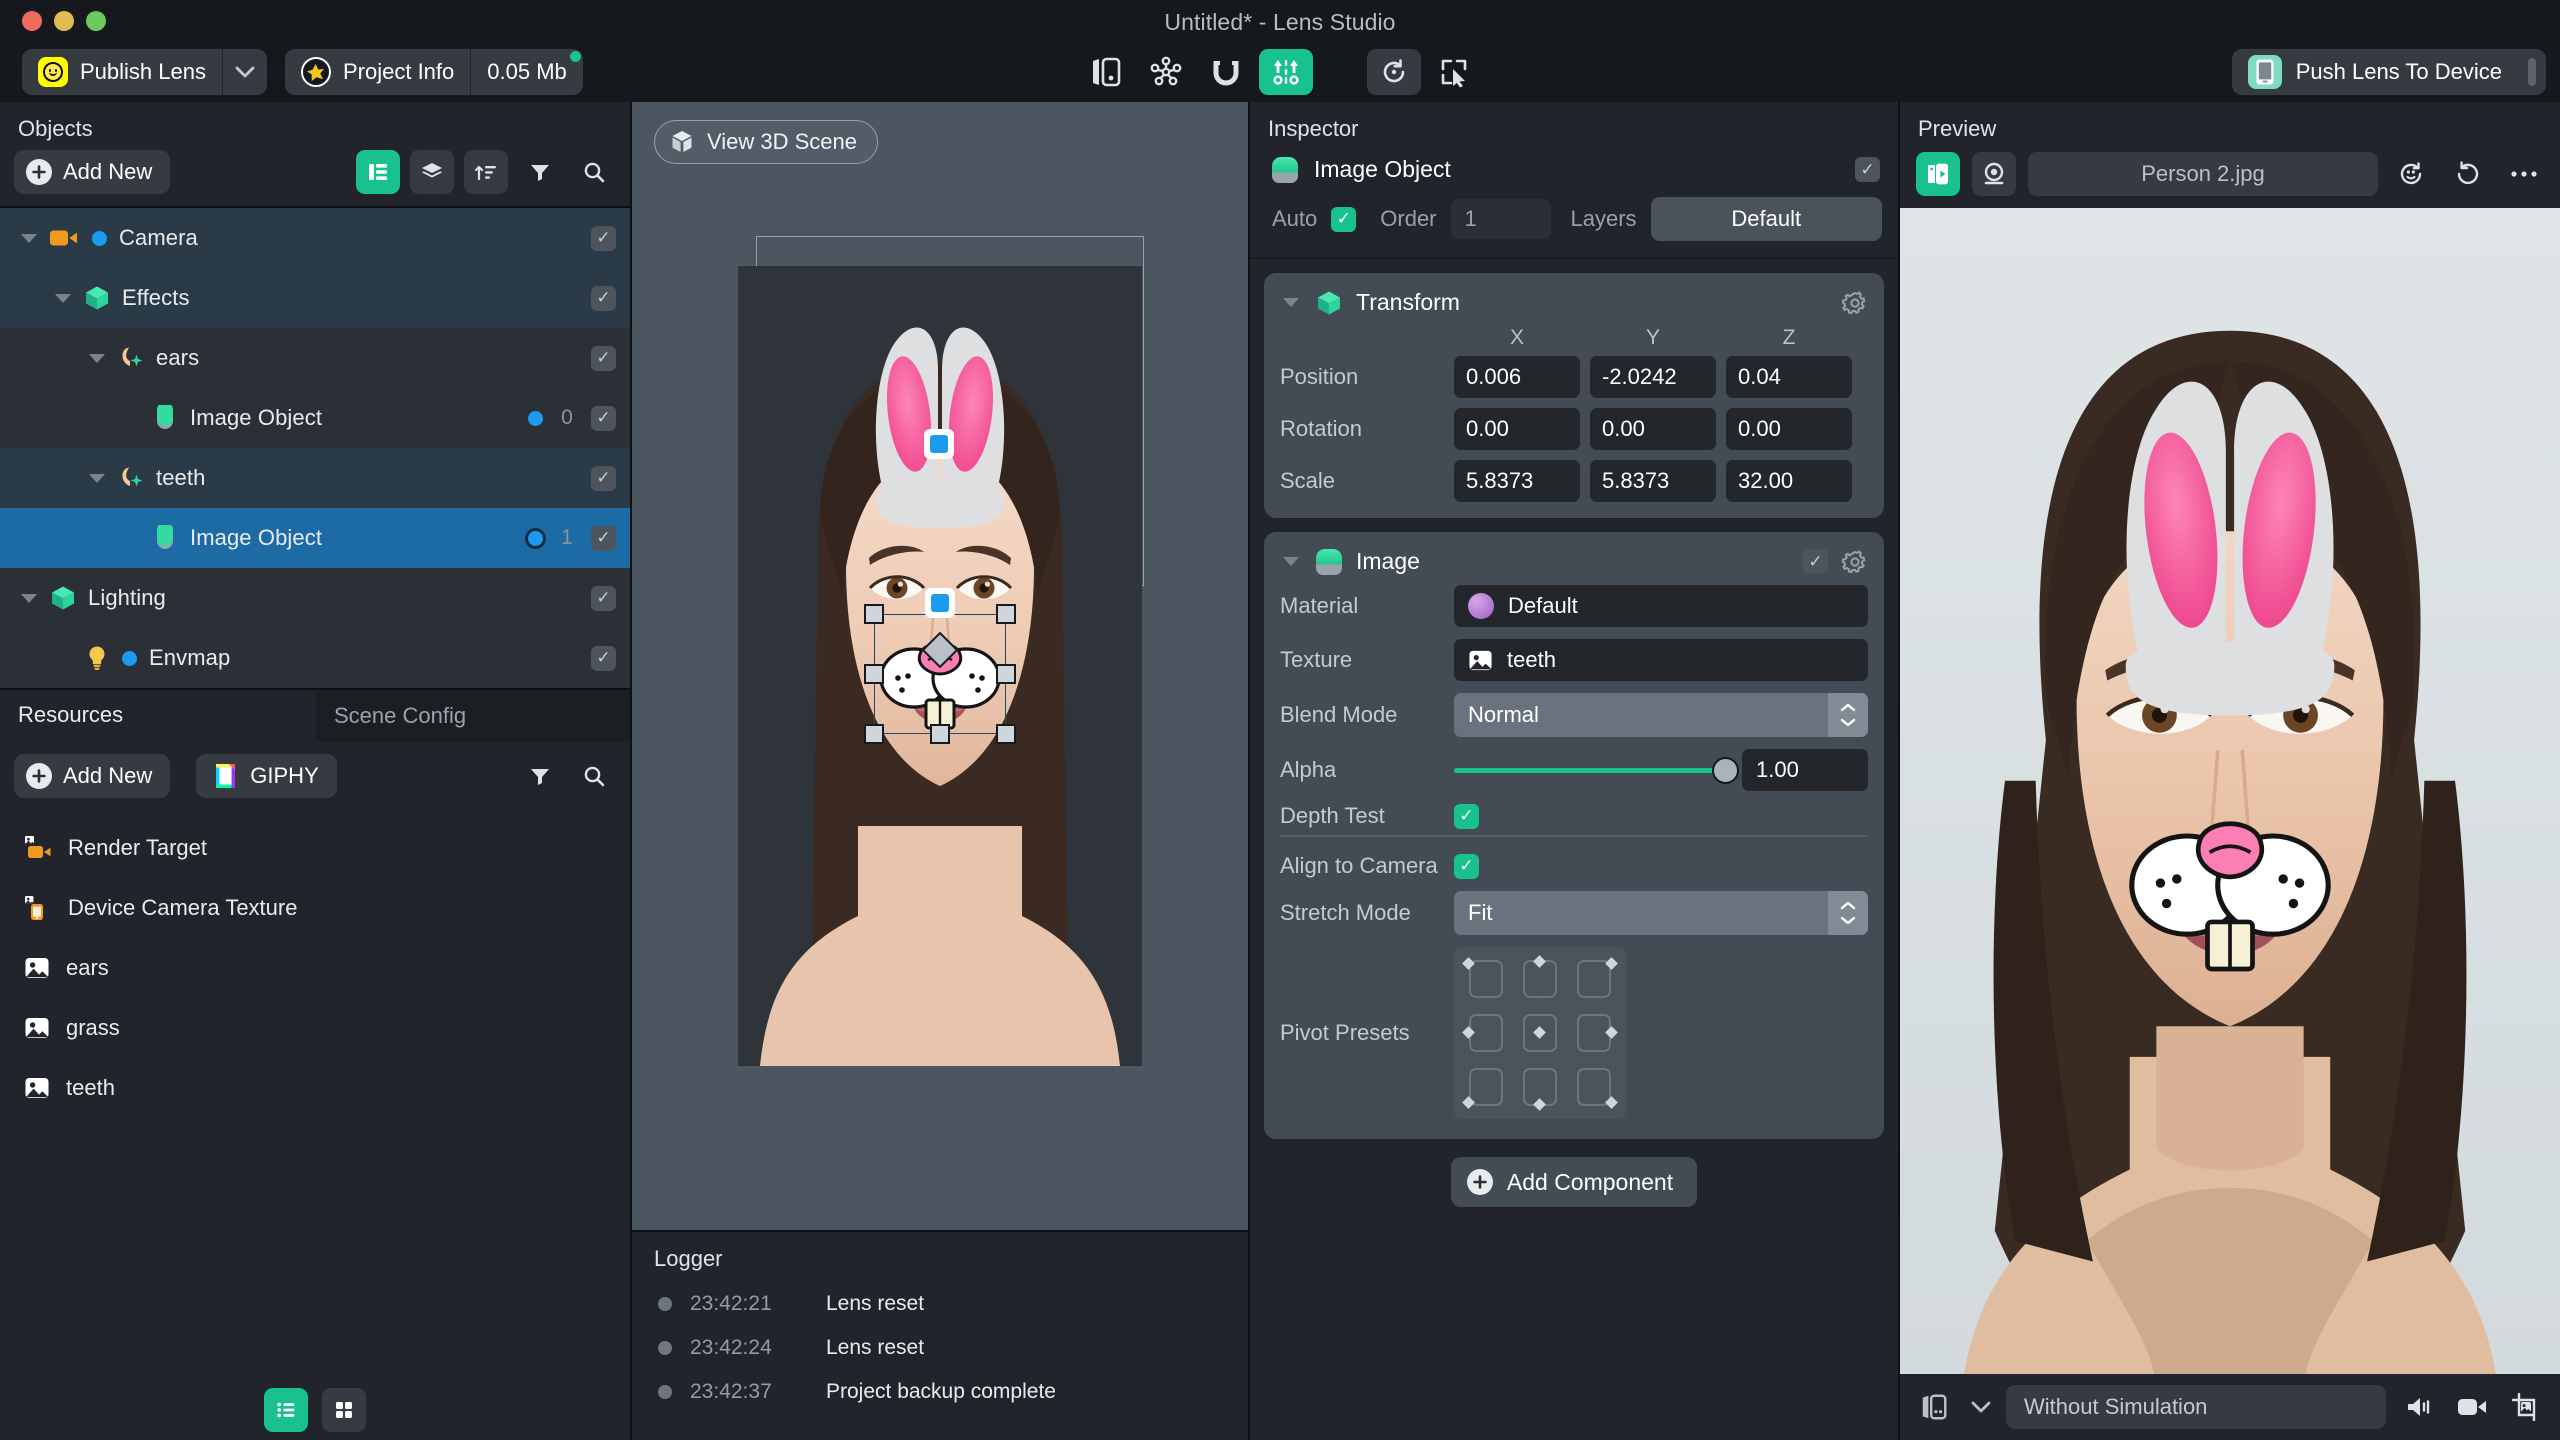 This screenshot has height=1440, width=2560. Describe the element at coordinates (1938, 174) in the screenshot. I see `media-preview-icon` at that location.